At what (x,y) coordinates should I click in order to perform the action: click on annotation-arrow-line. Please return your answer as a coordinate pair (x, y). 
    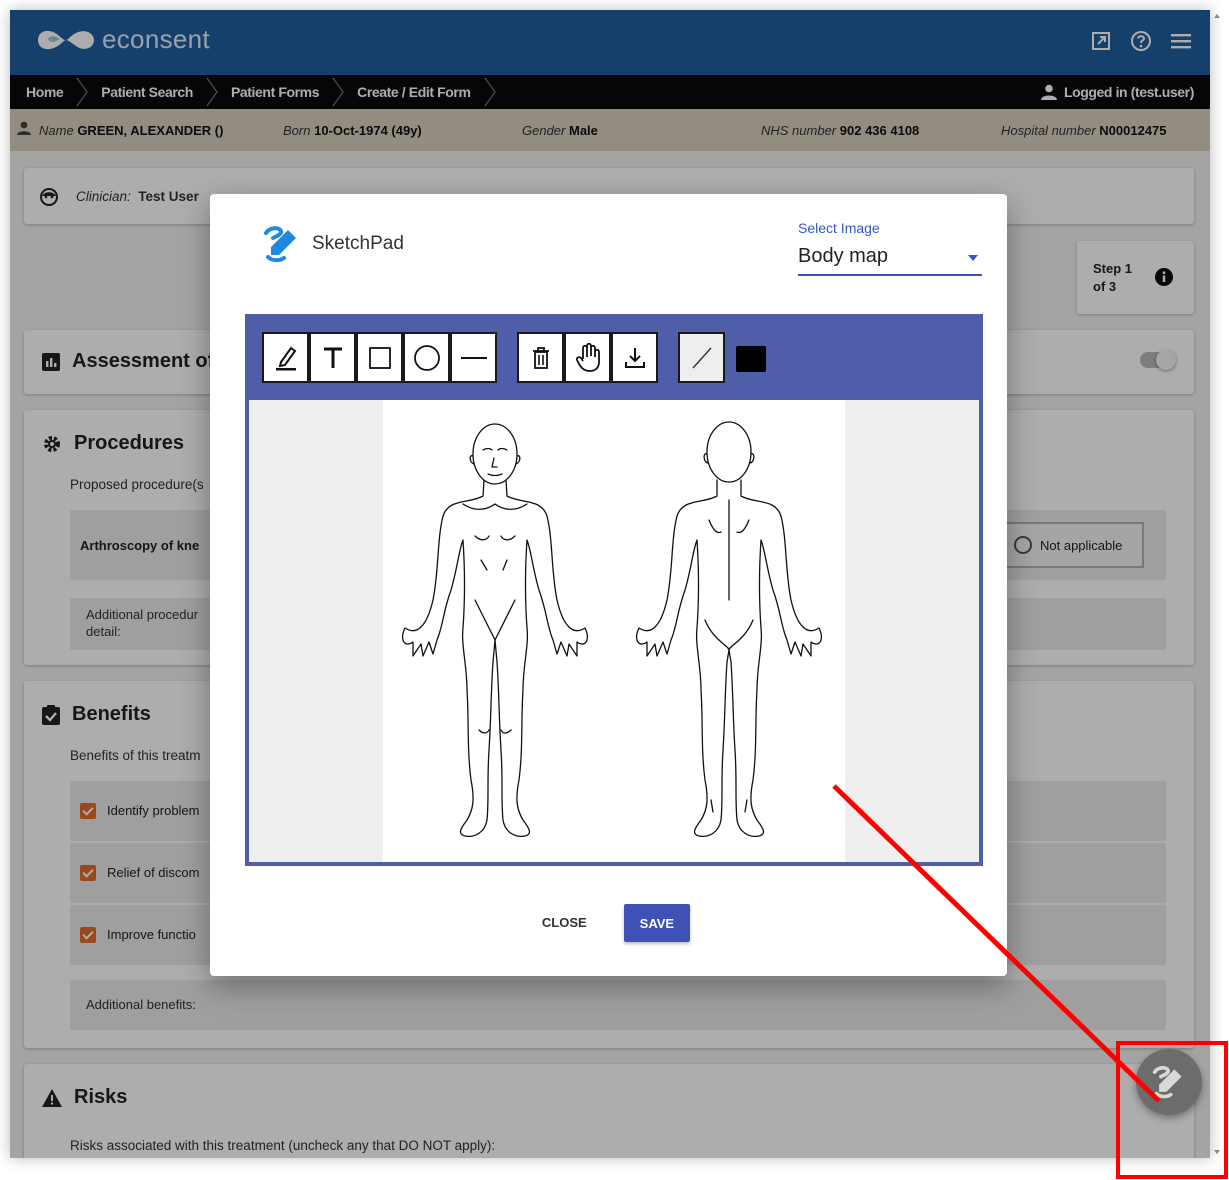
    Looking at the image, I should click on (996, 943).